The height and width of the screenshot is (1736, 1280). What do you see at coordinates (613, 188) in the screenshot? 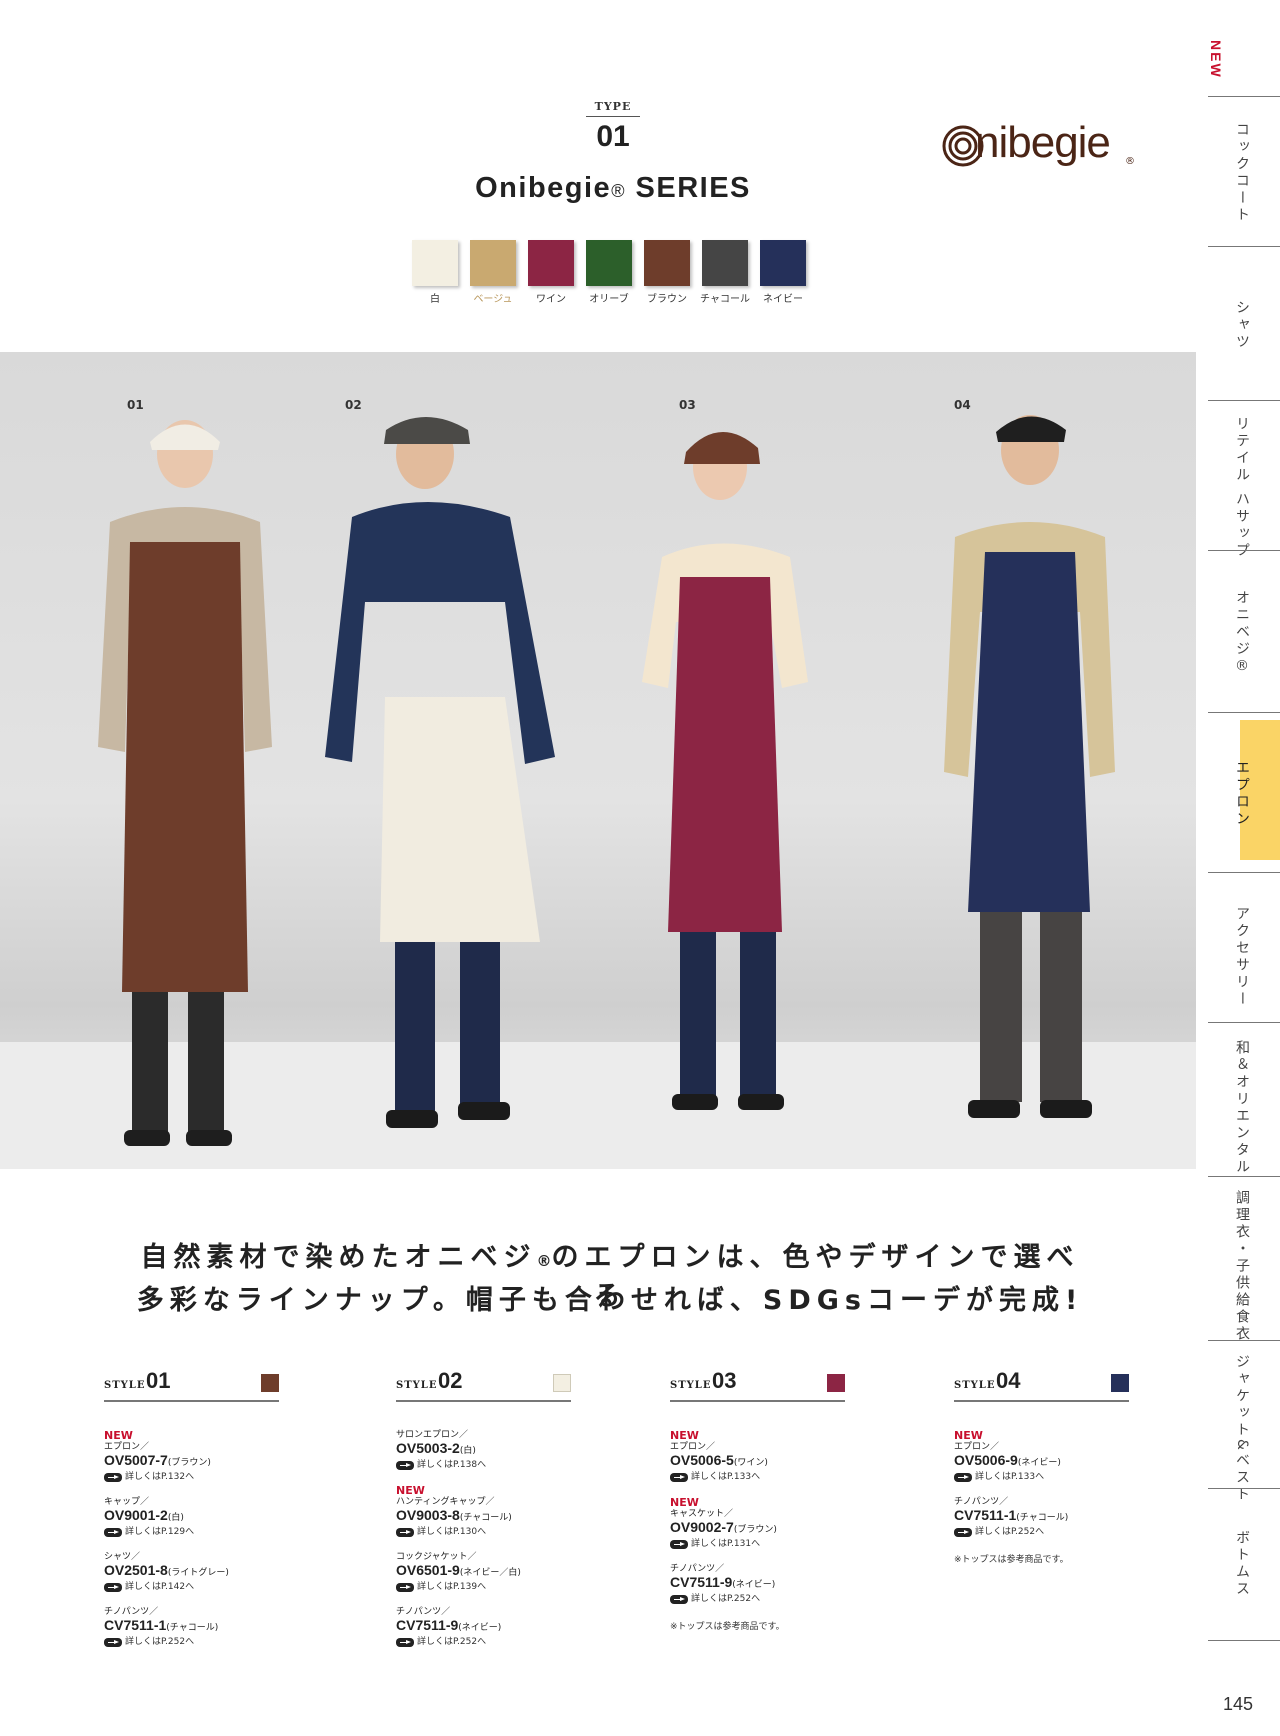
I see `series-title: Onibegie® SERIES` at bounding box center [613, 188].